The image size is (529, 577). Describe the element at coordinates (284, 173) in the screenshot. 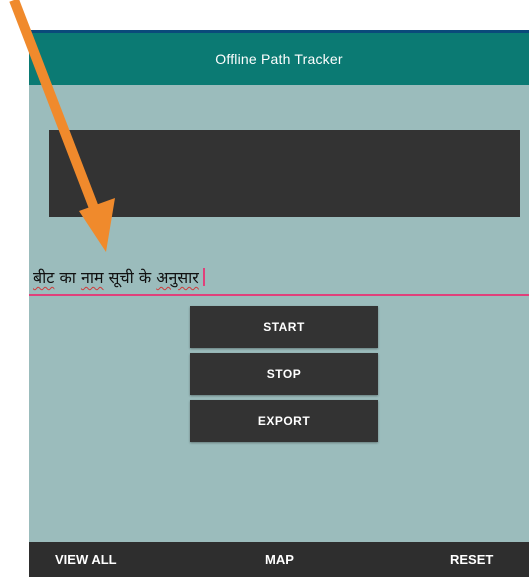

I see `status-display` at that location.